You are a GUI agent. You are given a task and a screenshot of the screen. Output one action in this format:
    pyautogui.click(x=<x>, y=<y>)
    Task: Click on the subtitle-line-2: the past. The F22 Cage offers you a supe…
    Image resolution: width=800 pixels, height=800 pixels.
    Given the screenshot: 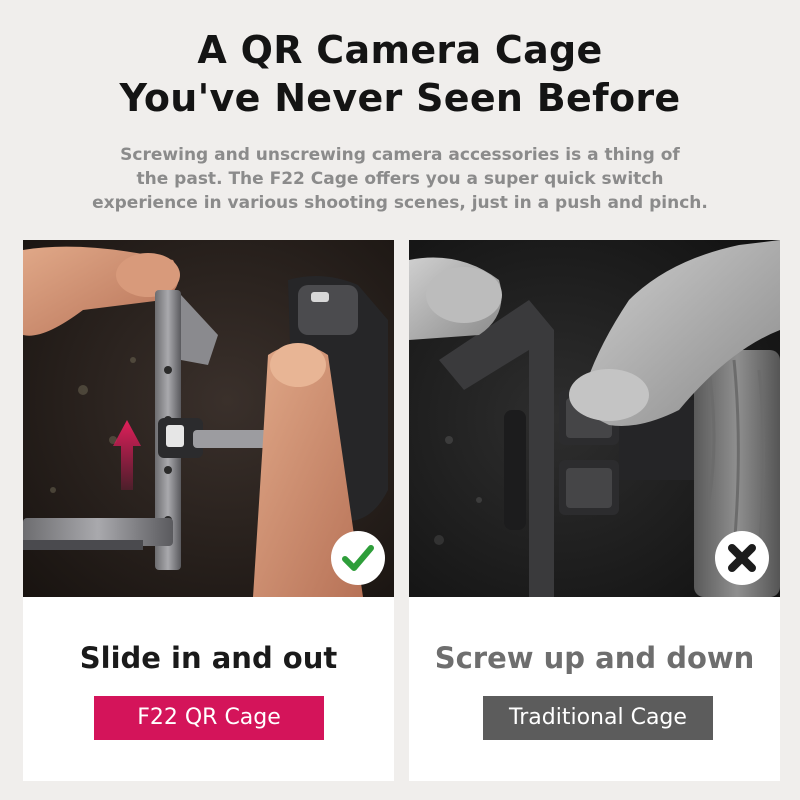 What is the action you would take?
    pyautogui.click(x=400, y=179)
    